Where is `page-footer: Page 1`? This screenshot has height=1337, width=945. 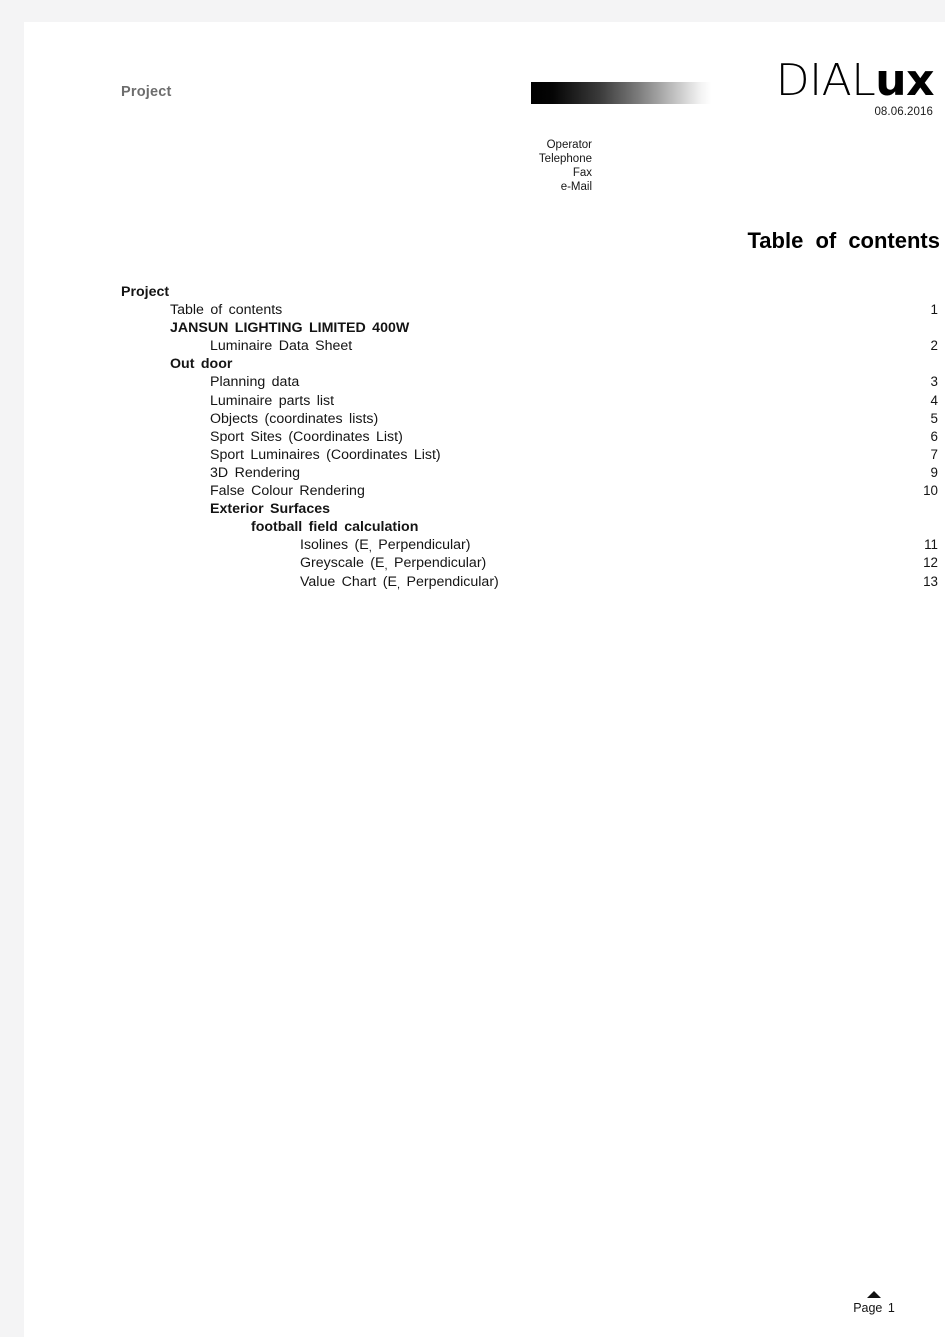 page-footer: Page 1 is located at coordinates (874, 1303).